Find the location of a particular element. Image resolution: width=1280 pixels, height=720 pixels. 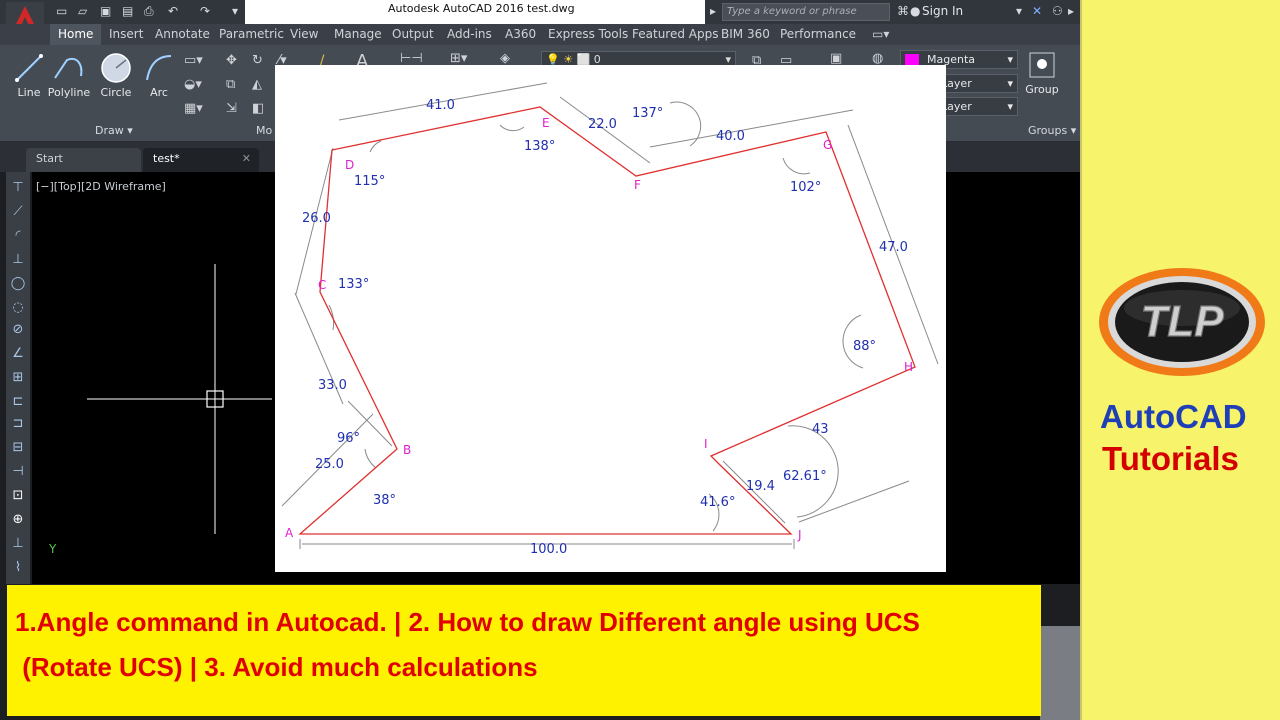

angle-h: 88° is located at coordinates (864, 346).